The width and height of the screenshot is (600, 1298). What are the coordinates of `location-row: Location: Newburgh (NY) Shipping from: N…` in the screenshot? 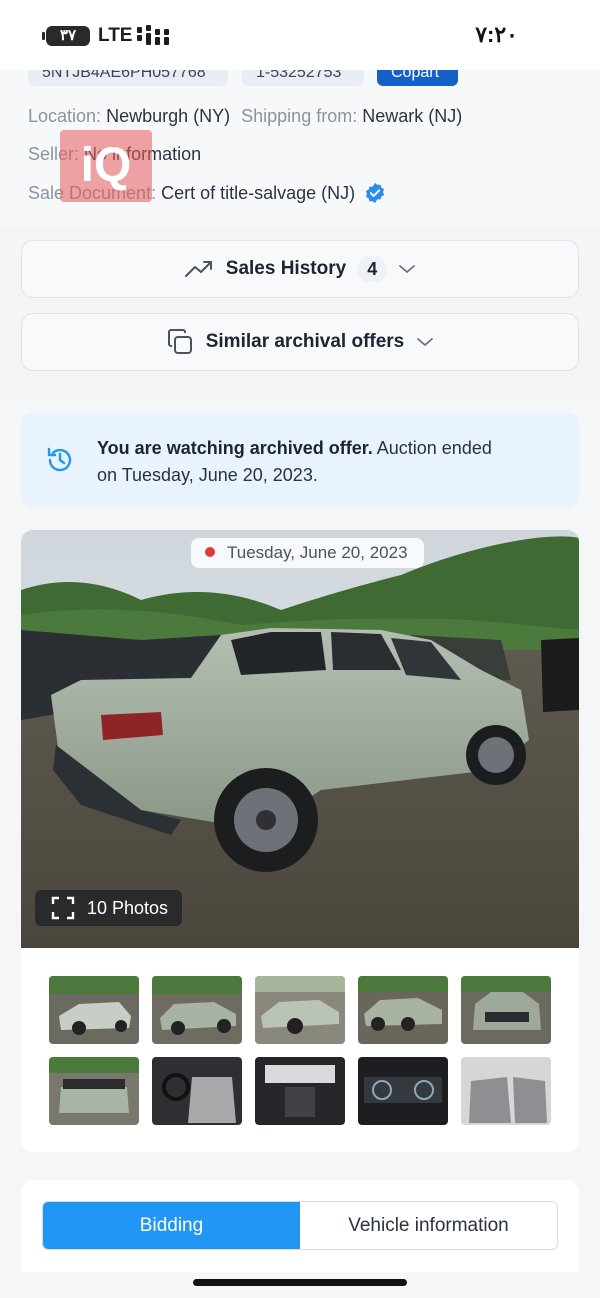 It's located at (245, 116).